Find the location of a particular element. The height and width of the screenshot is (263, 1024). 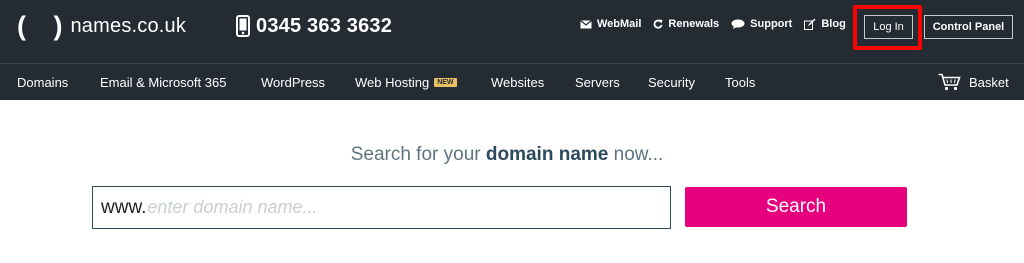

nav-item-websites: Websites is located at coordinates (517, 82).